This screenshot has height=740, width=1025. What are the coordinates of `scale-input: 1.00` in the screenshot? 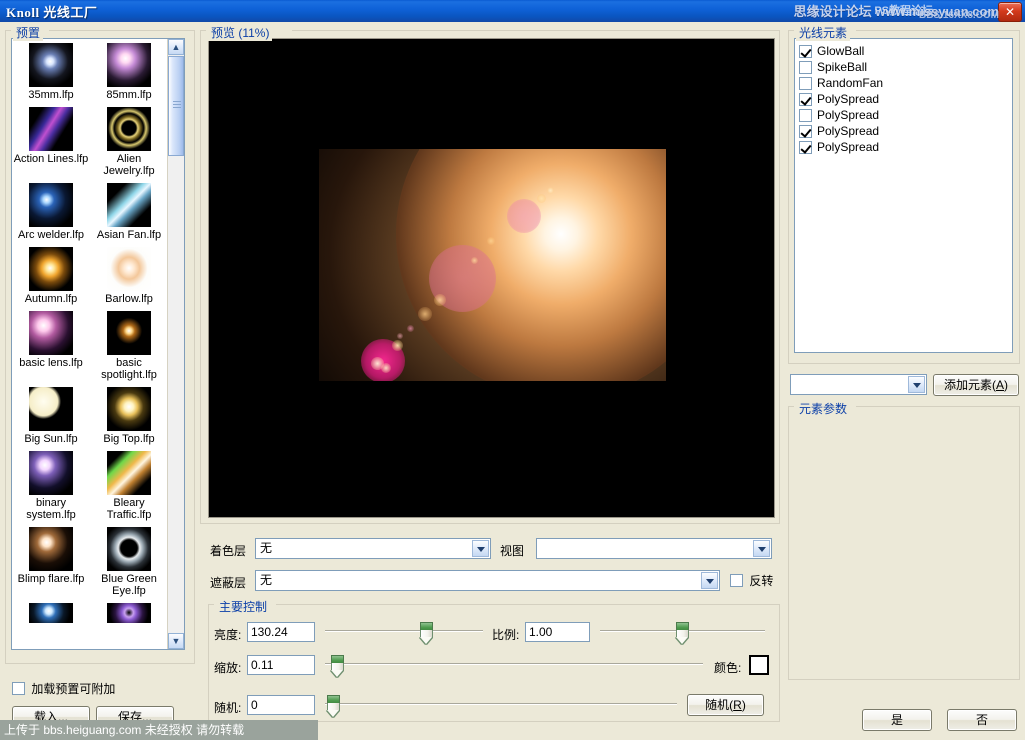 It's located at (557, 632).